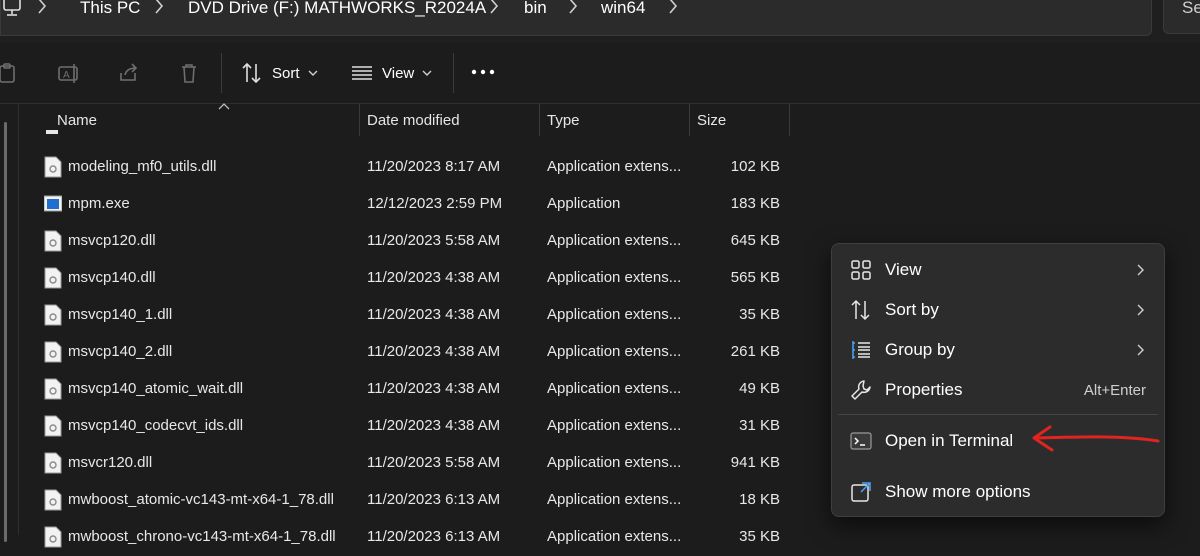 The height and width of the screenshot is (556, 1200). What do you see at coordinates (949, 440) in the screenshot?
I see `menu-item-label: Open in Terminal` at bounding box center [949, 440].